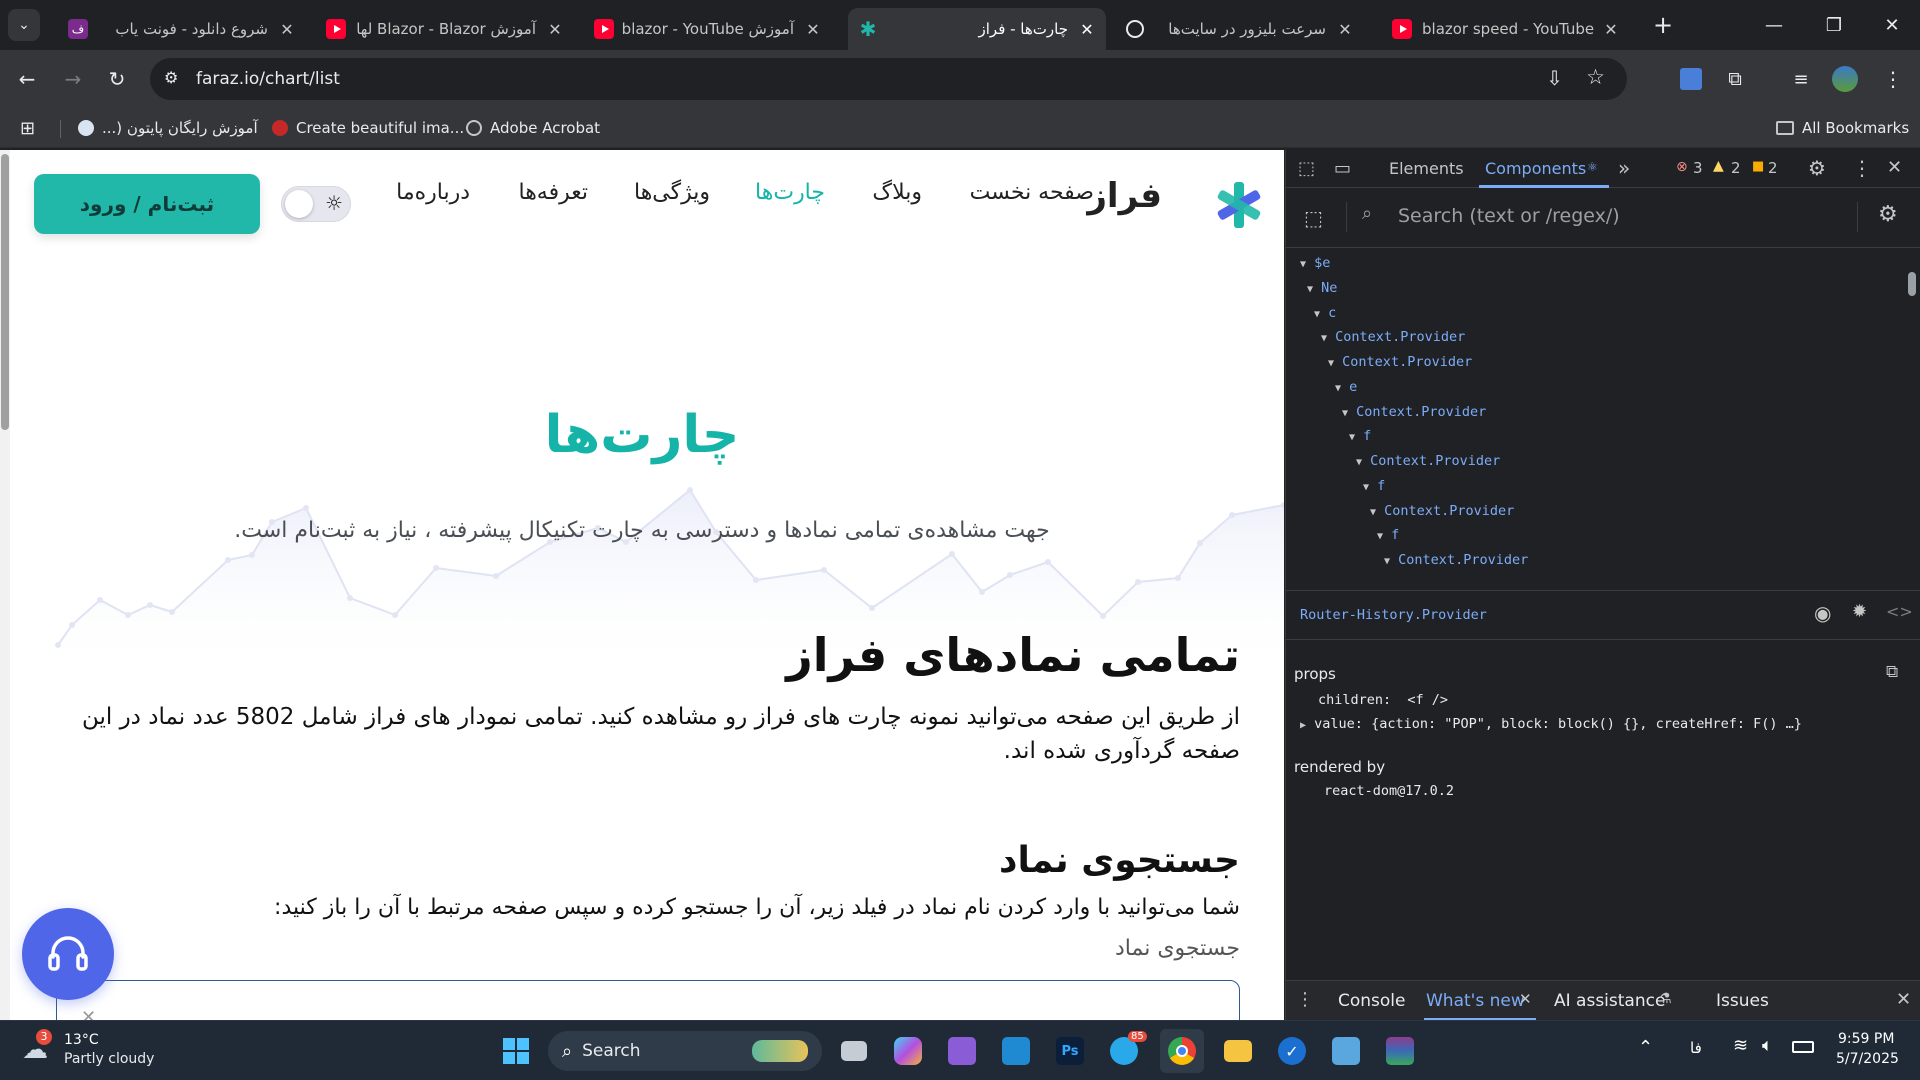  I want to click on media-control-icon: ≡, so click(1801, 79).